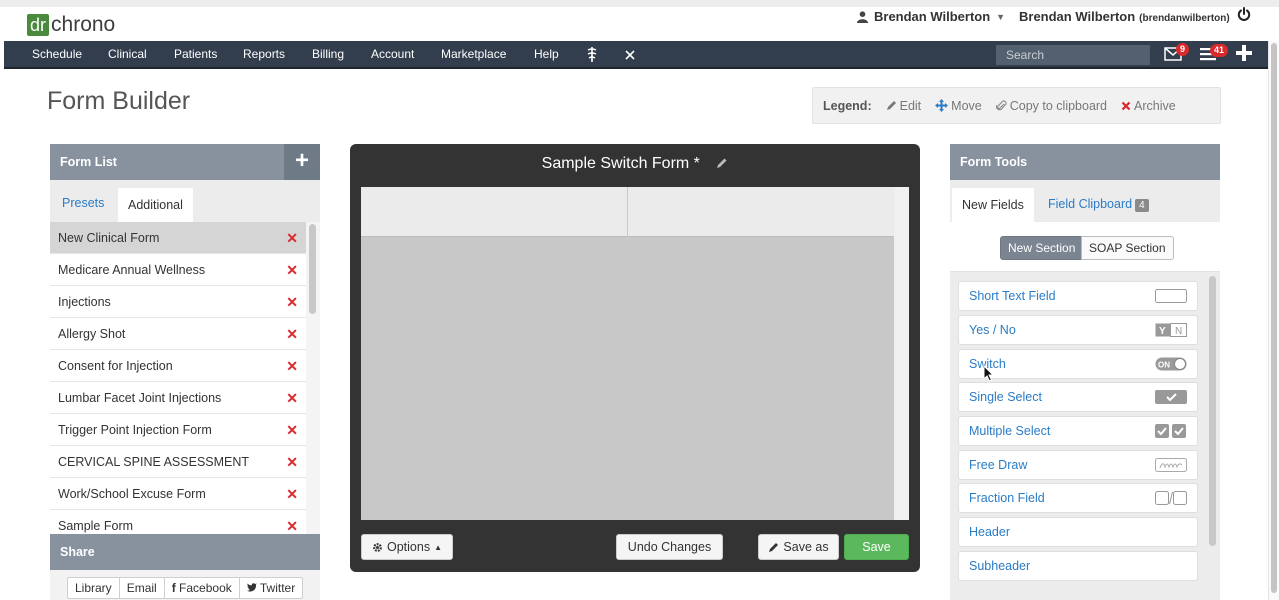  Describe the element at coordinates (1164, 365) in the screenshot. I see `svg-text: ON` at that location.